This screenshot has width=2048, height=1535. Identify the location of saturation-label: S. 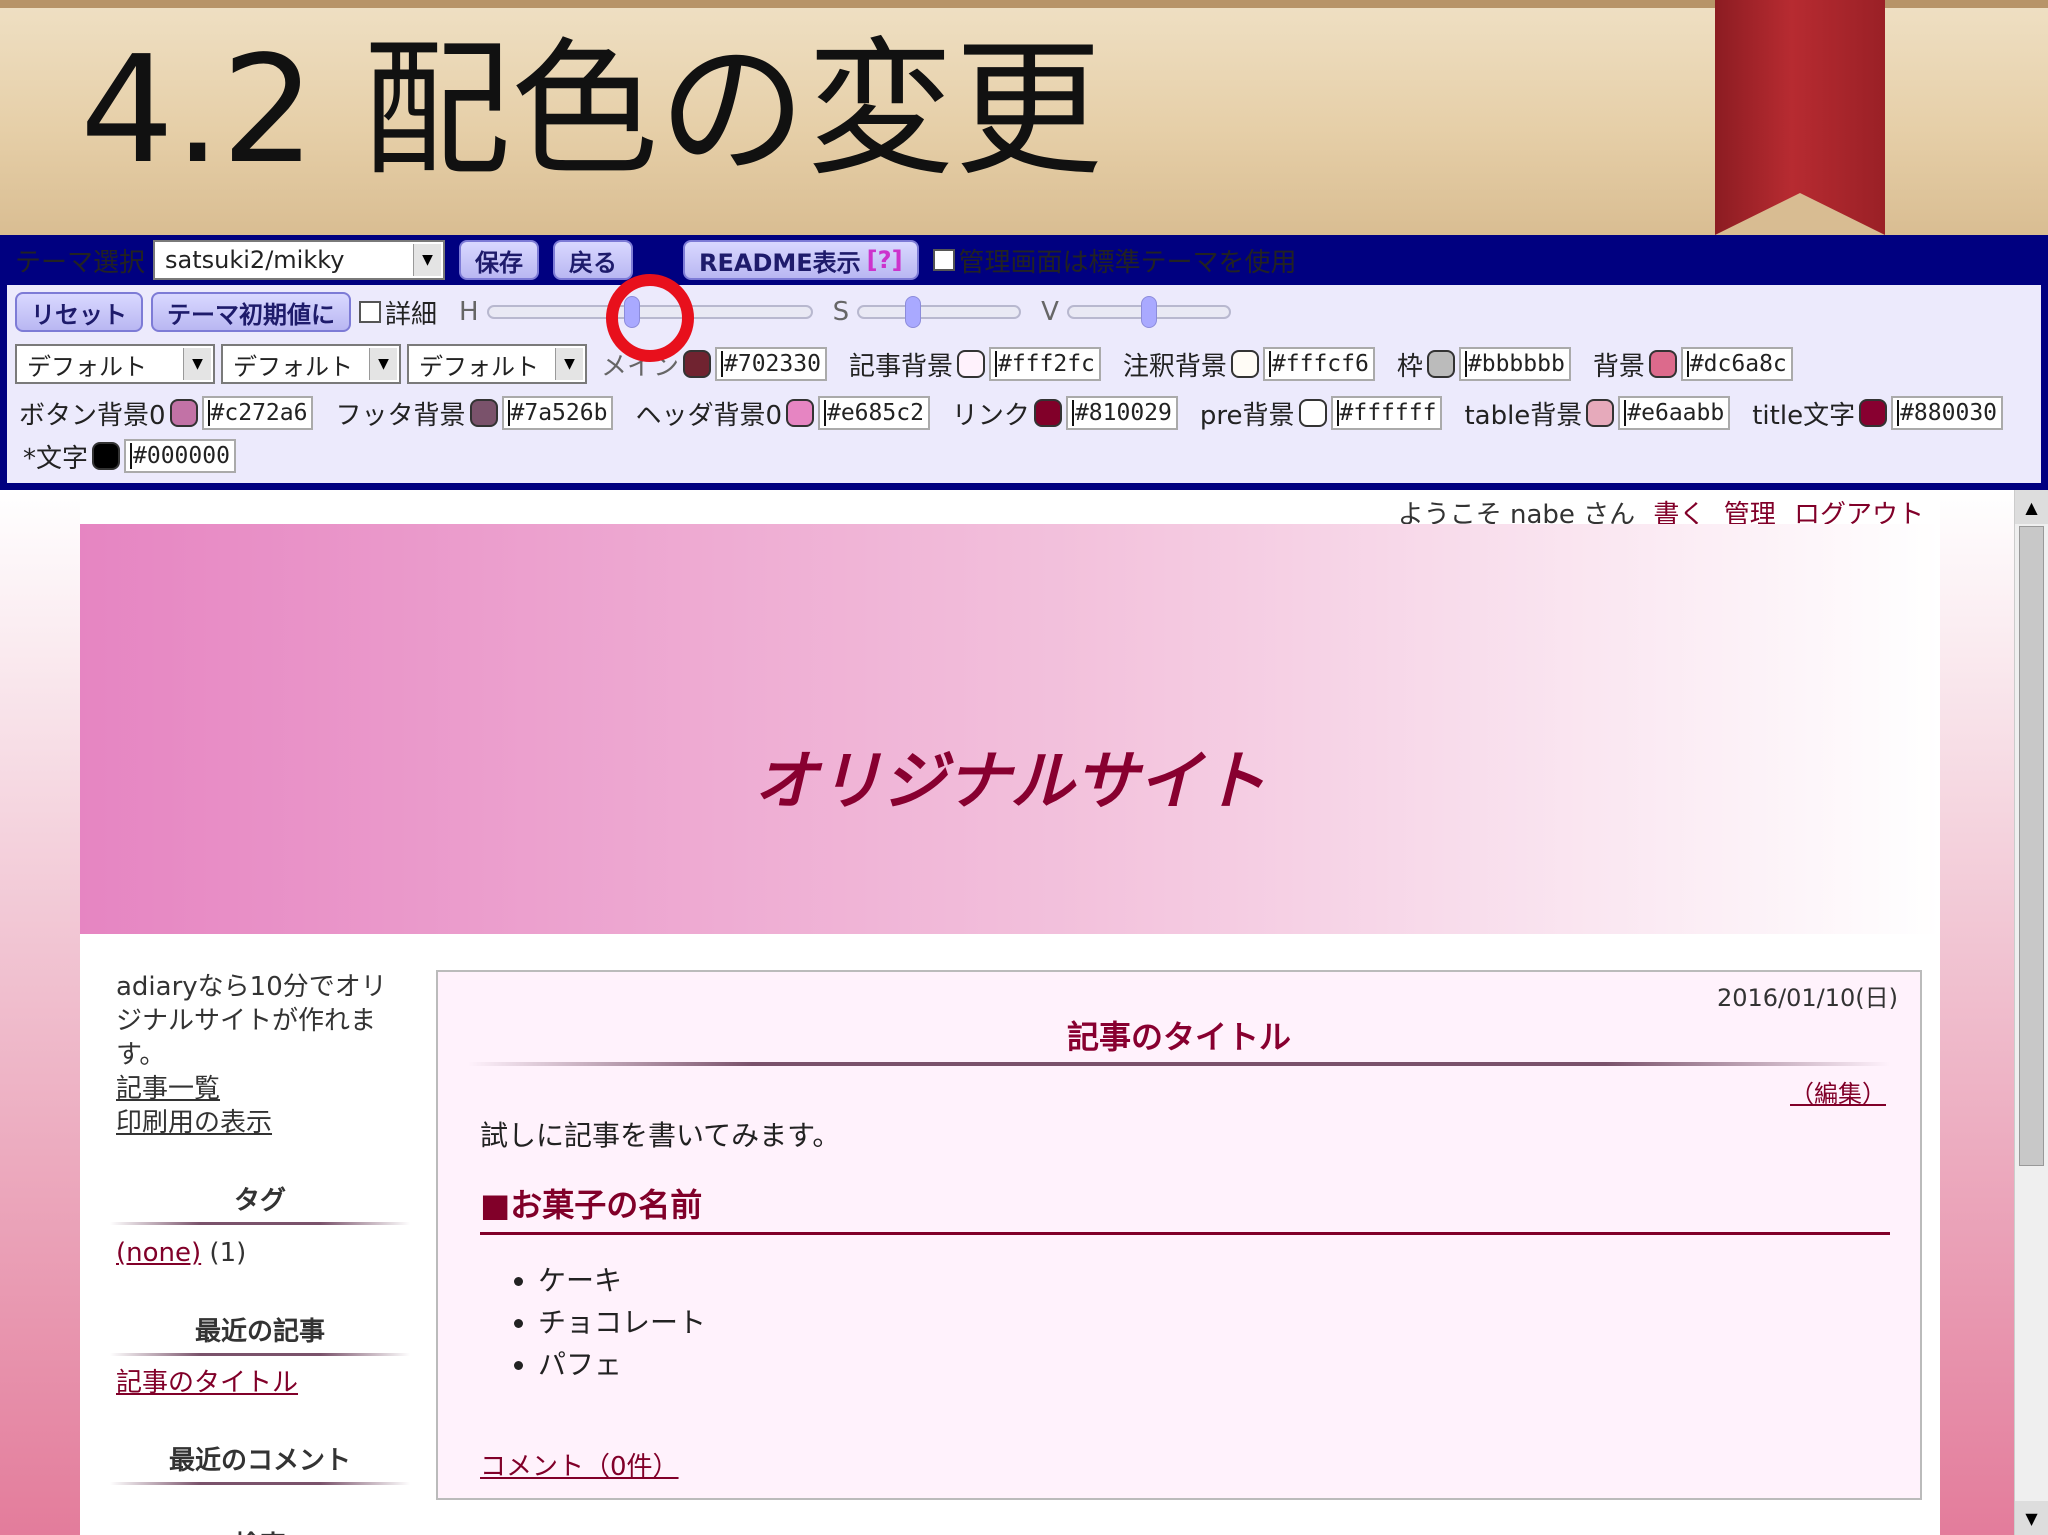
(841, 312).